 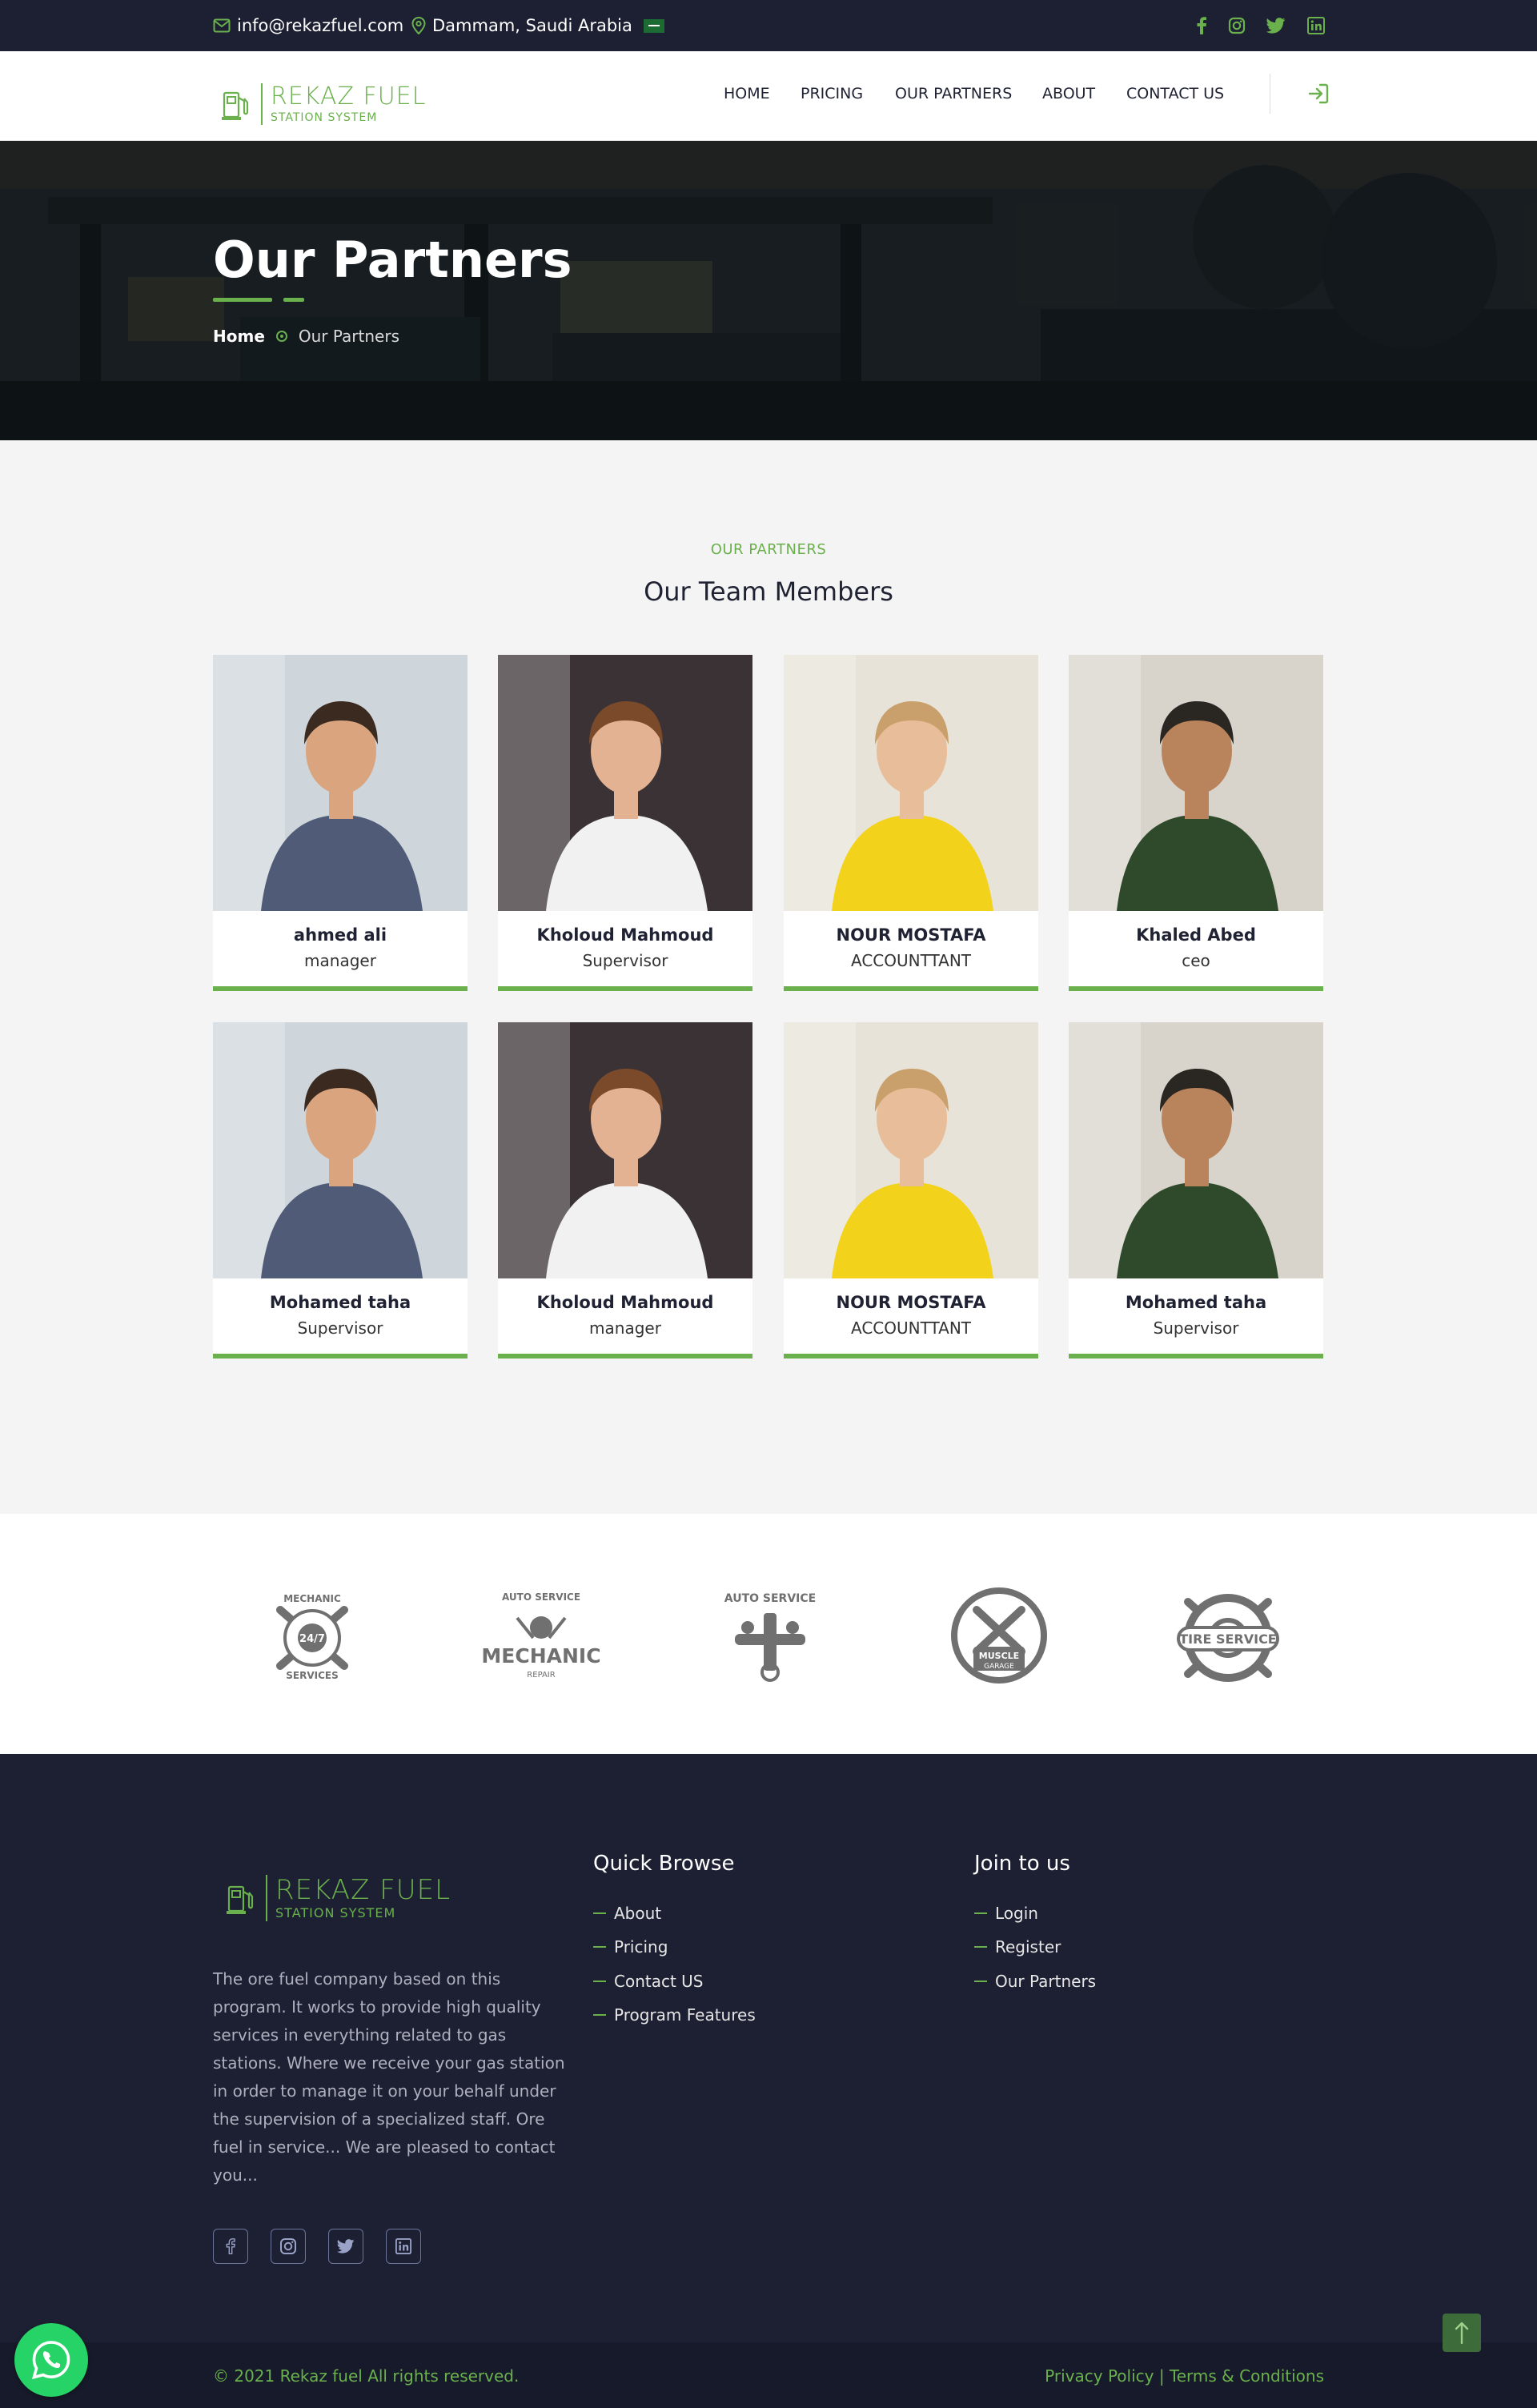 I want to click on nav-pricing: PRICING, so click(x=832, y=93).